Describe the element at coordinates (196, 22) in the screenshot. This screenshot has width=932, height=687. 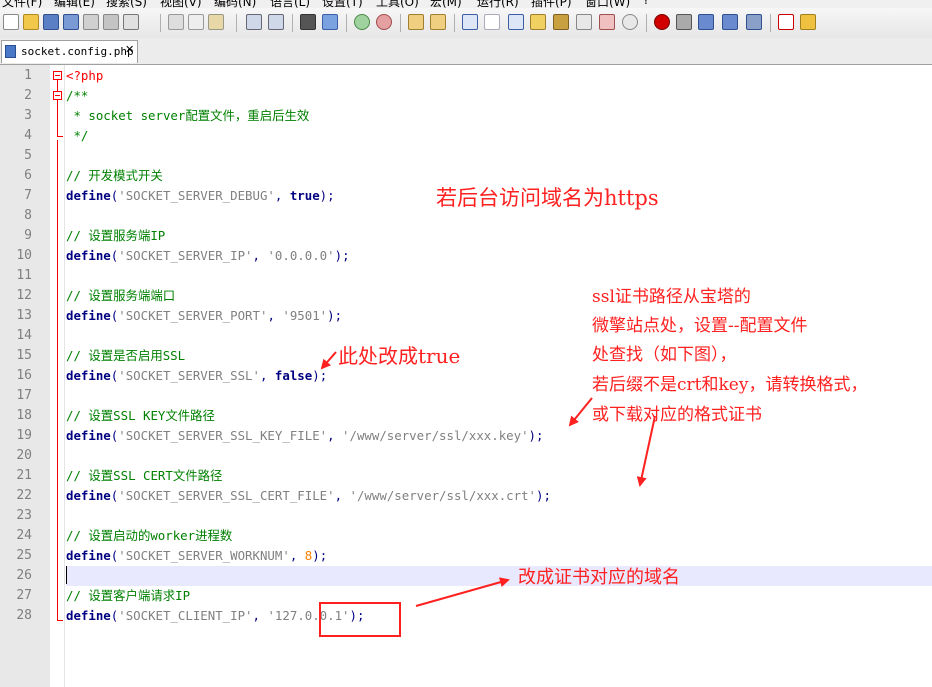
I see `copy-icon` at that location.